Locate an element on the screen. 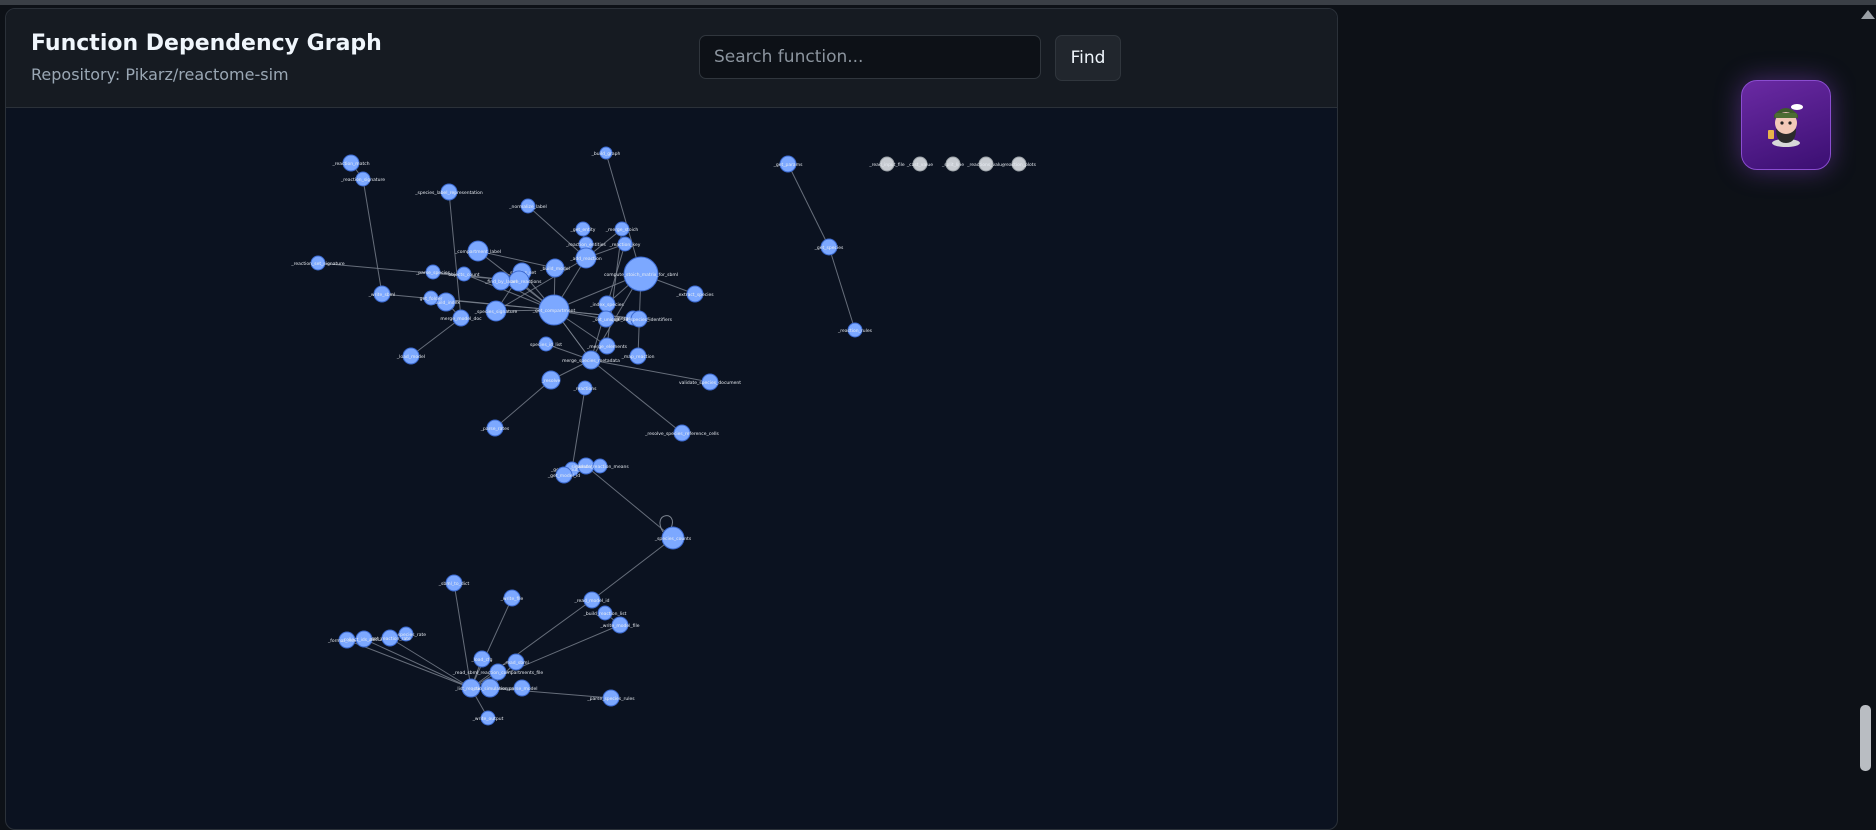 The height and width of the screenshot is (830, 1876). graph-node--get-species: _get_species is located at coordinates (829, 247).